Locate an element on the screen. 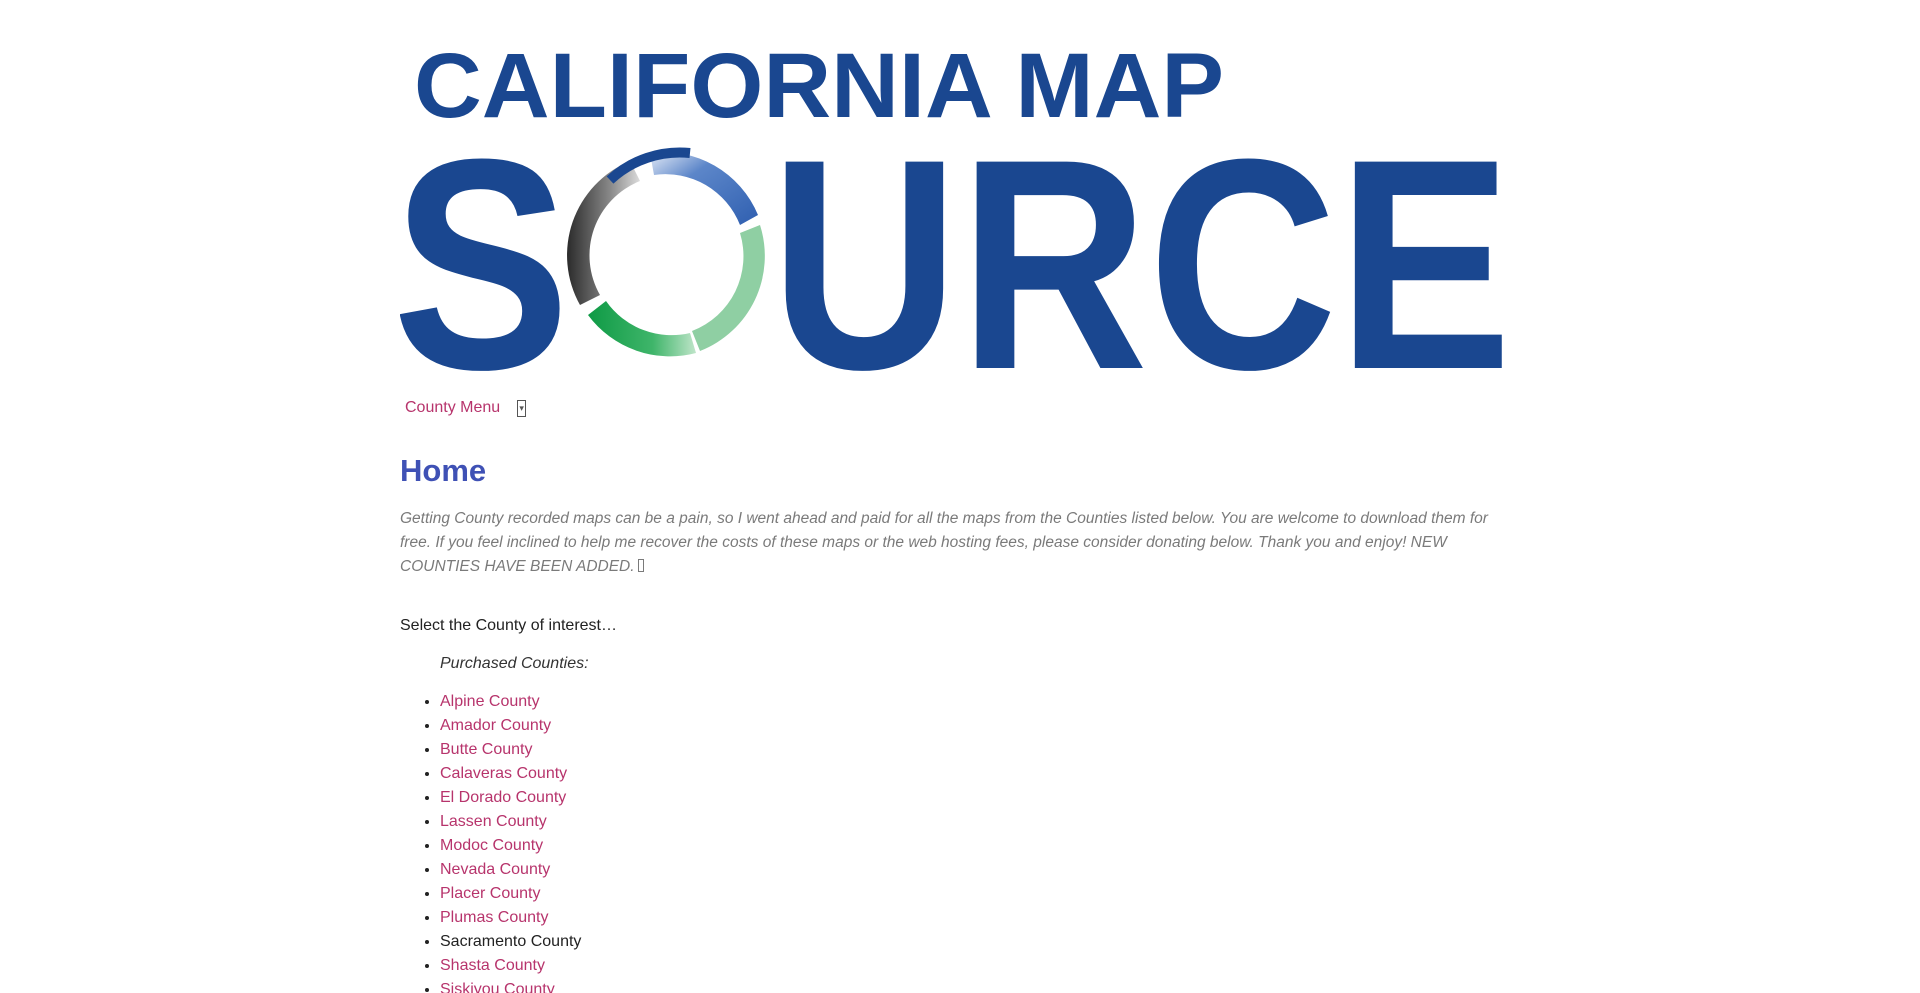  county-list-item: Sacramento County is located at coordinates (510, 942).